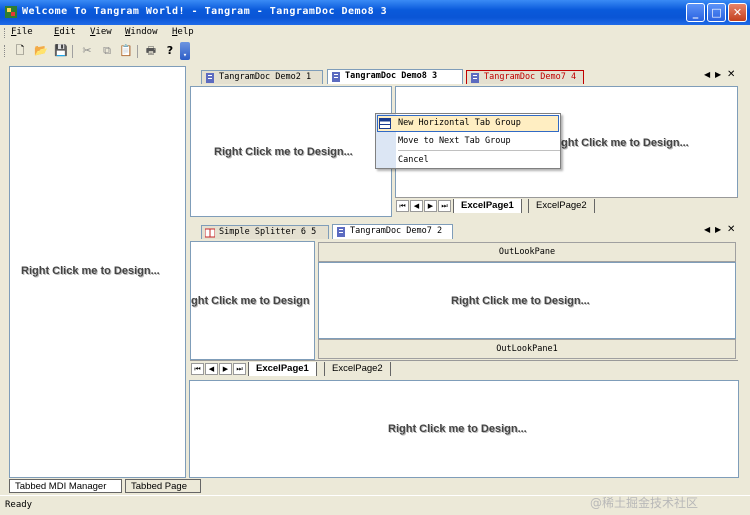  Describe the element at coordinates (268, 232) in the screenshot. I see `tab-label: Simple Splitter 6 5` at that location.